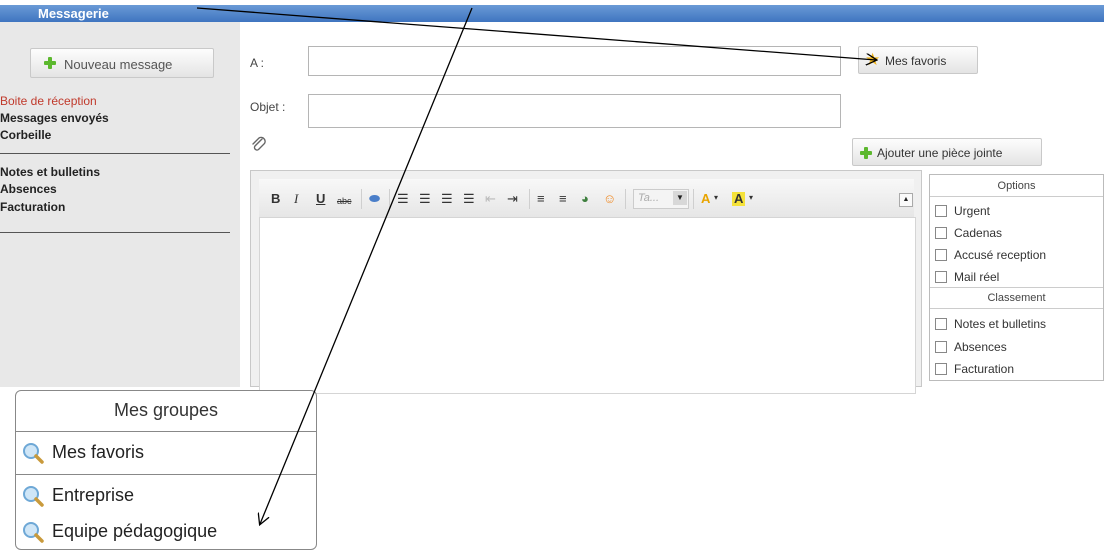 The image size is (1104, 551). What do you see at coordinates (680, 198) in the screenshot?
I see `chevron-down-icon: ▼` at bounding box center [680, 198].